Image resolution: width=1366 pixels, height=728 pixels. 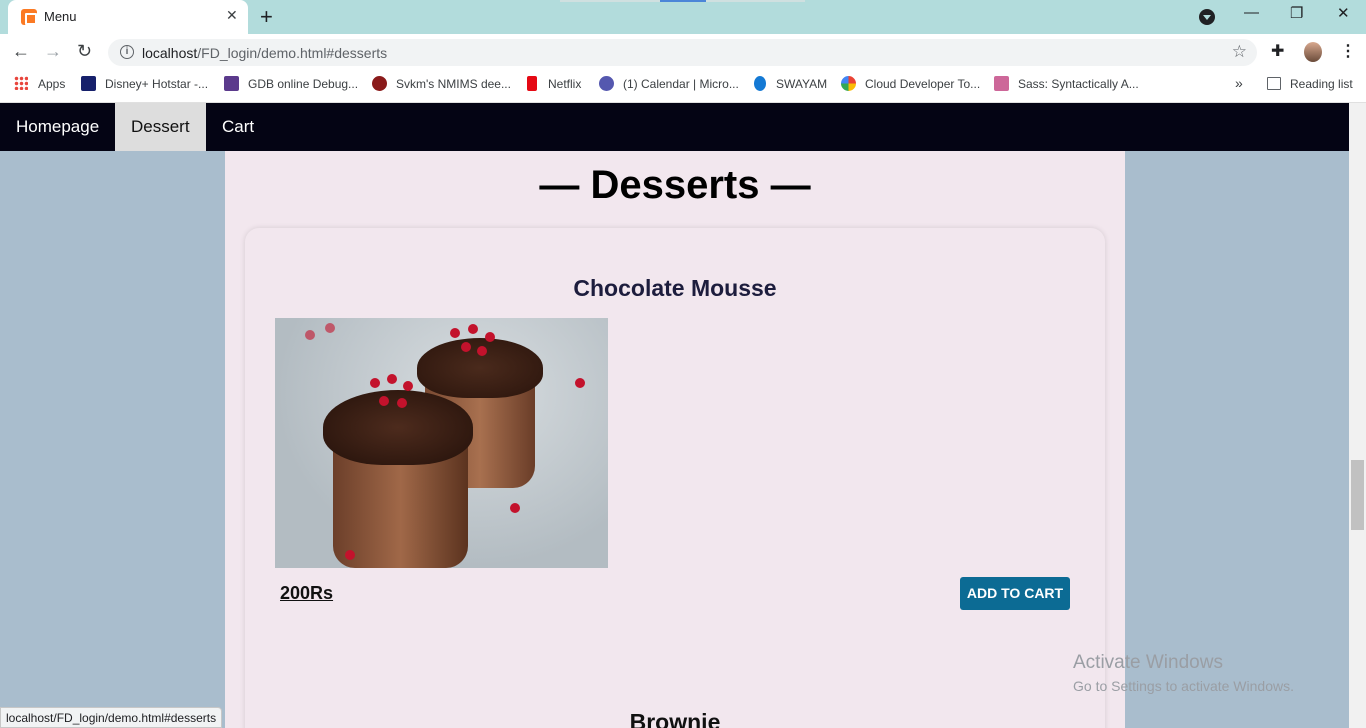 What do you see at coordinates (683, 17) in the screenshot?
I see `tab-strip: Menu ✕ + — ❐ ✕` at bounding box center [683, 17].